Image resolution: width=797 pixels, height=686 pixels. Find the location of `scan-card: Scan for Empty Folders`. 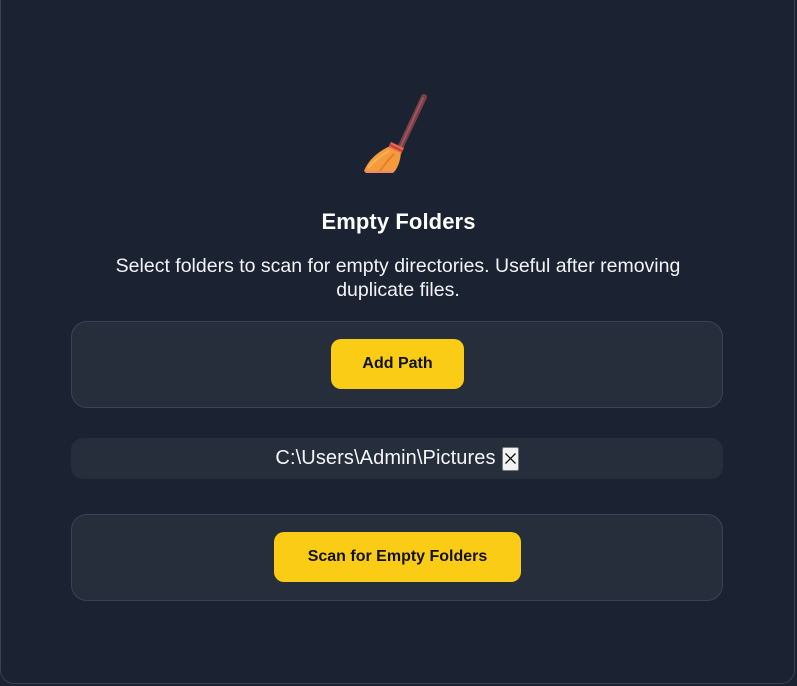

scan-card: Scan for Empty Folders is located at coordinates (397, 557).